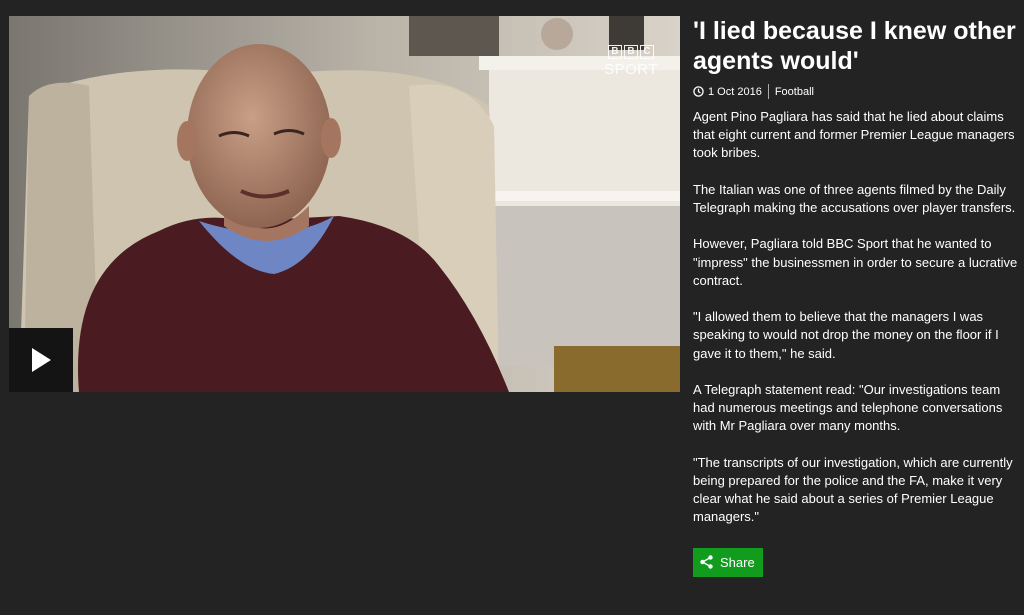 The width and height of the screenshot is (1024, 615). I want to click on bbc-sport-logo: B B C SPORT, so click(631, 61).